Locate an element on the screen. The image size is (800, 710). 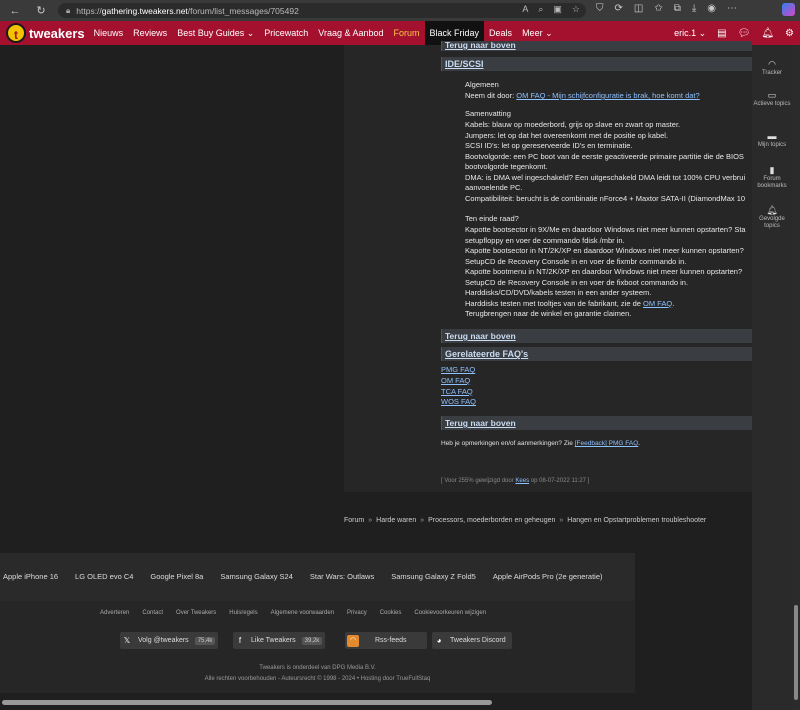
section-heading-ide-scsi: IDE/SCSI is located at coordinates (596, 64).